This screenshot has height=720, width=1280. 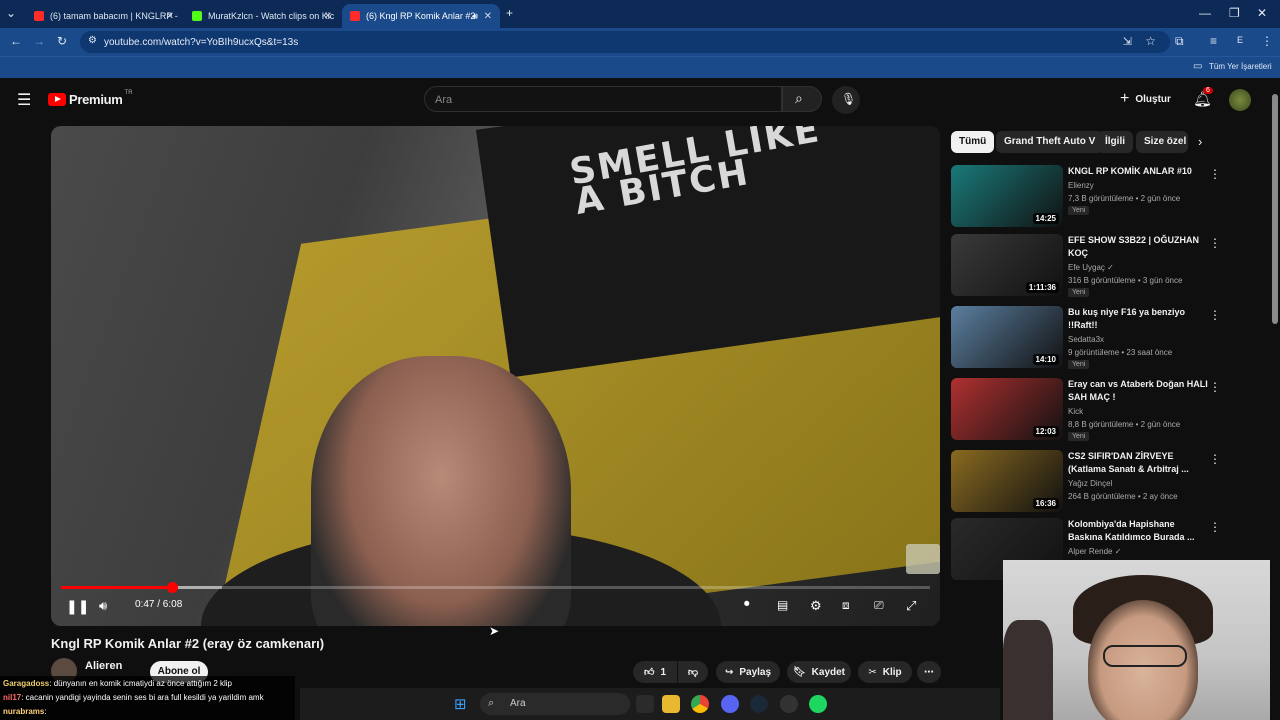 What do you see at coordinates (1138, 171) in the screenshot?
I see `recommendation-title: KNGL RP KOMİK ANLAR #10` at bounding box center [1138, 171].